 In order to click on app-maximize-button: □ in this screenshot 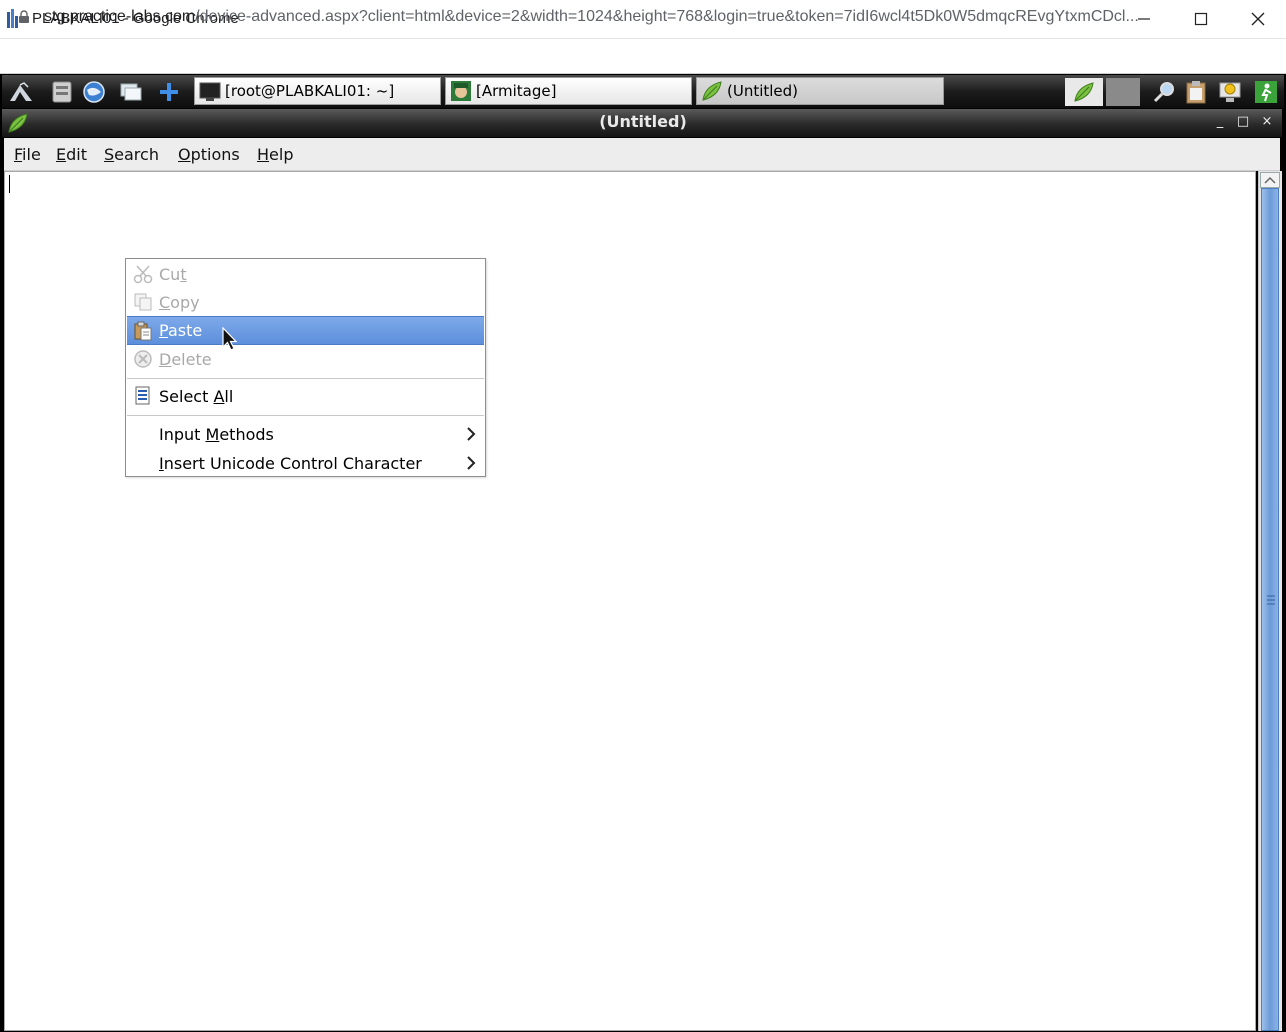, I will do `click(1243, 122)`.